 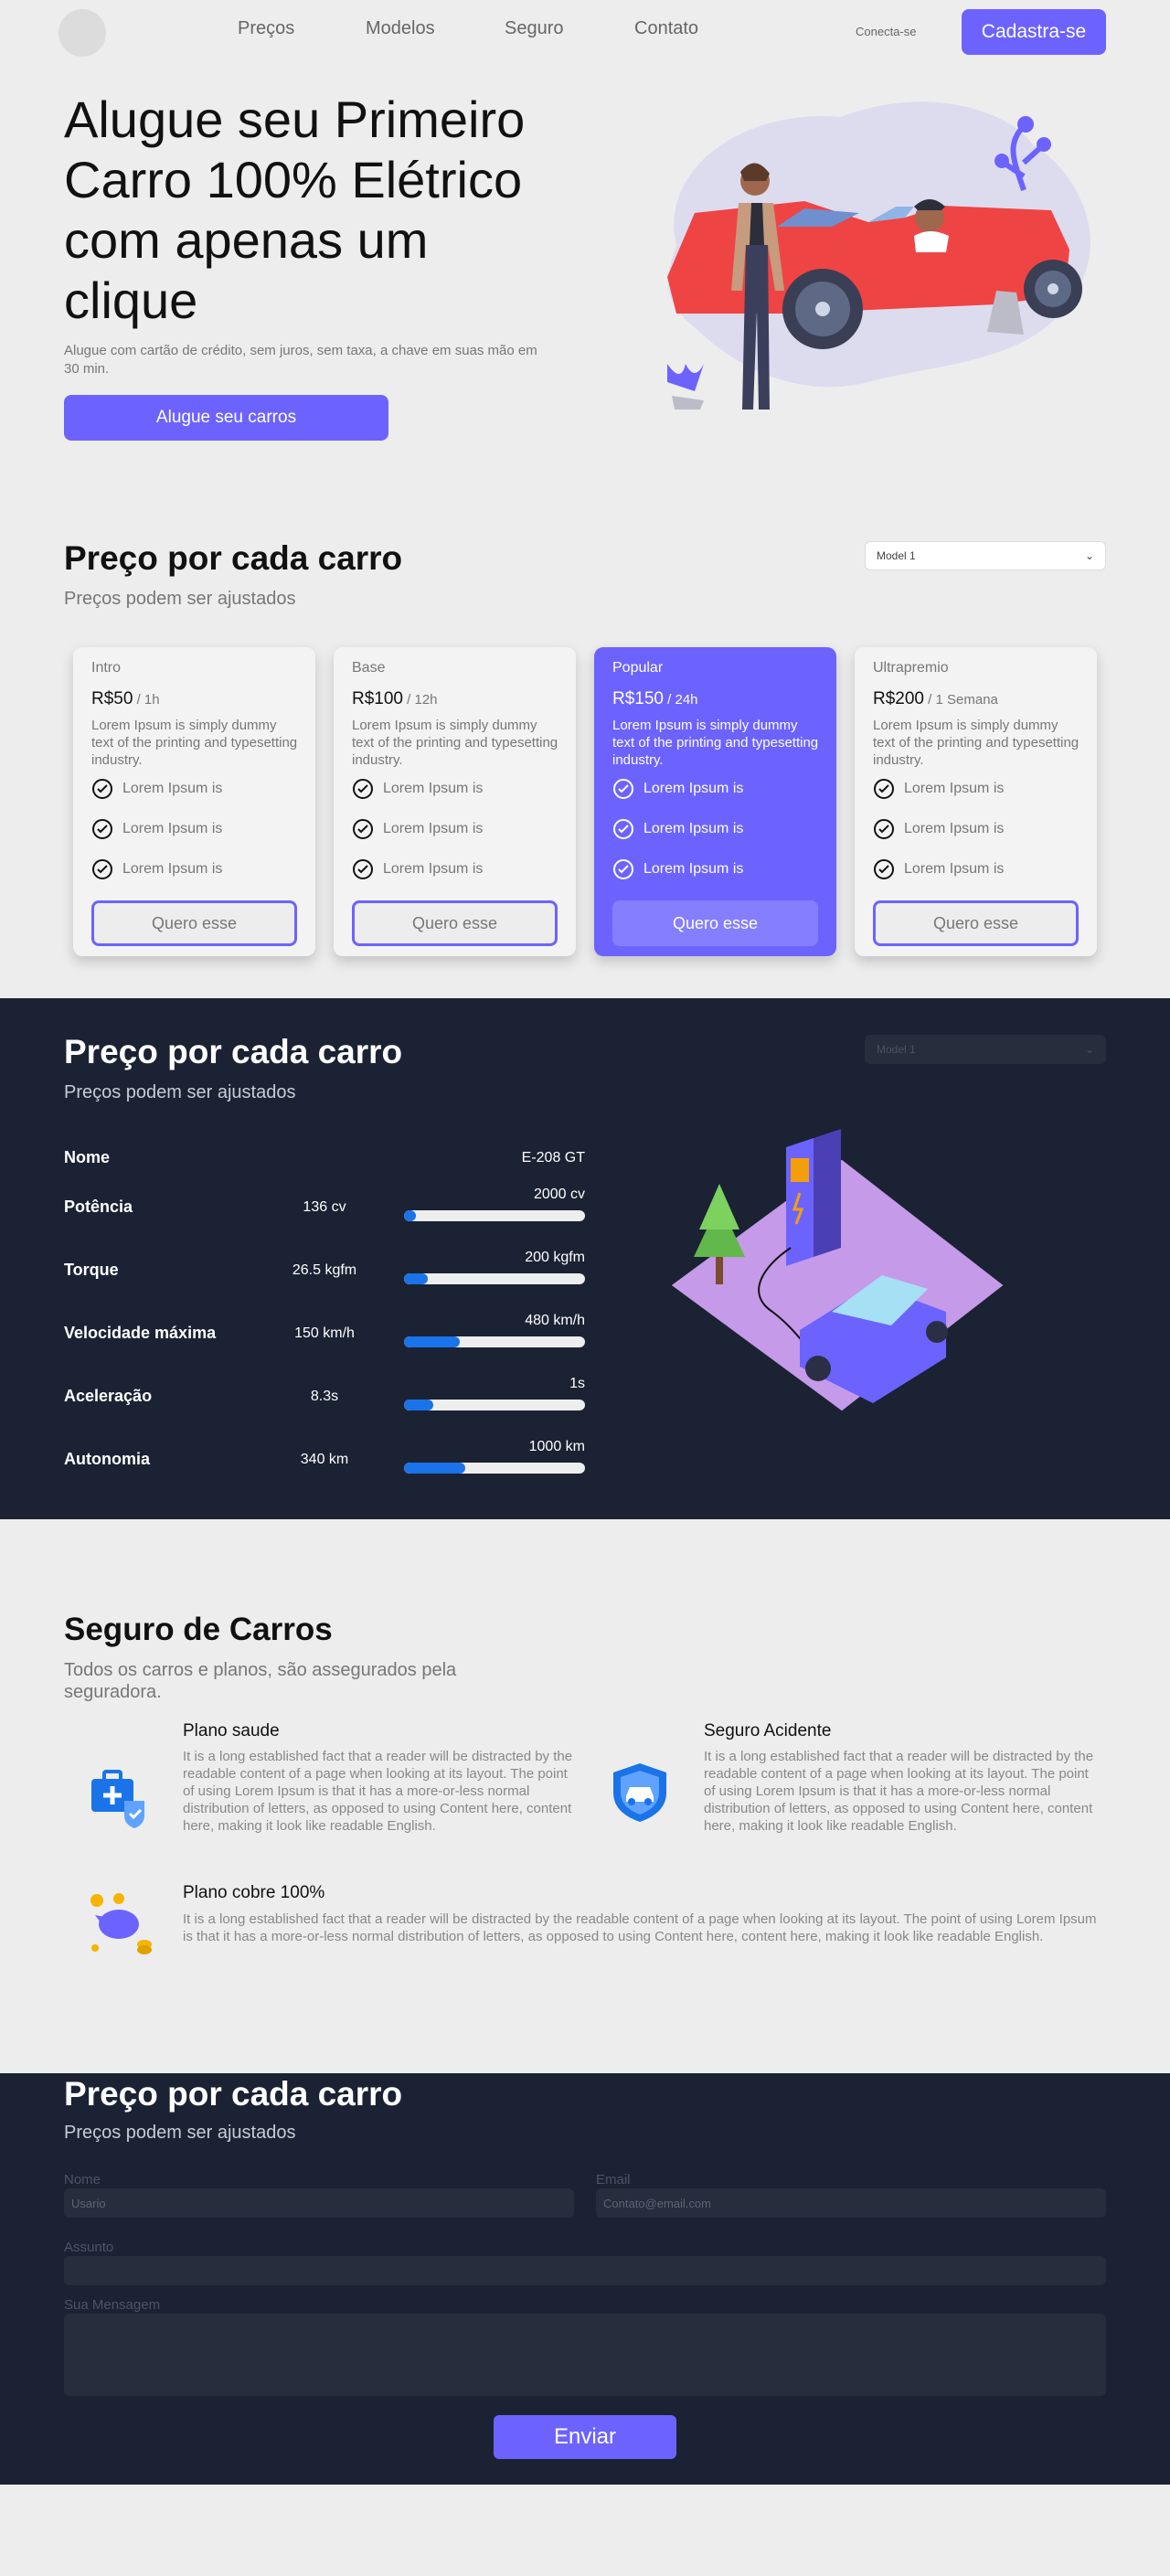 I want to click on card-price: R$100 / 12h, so click(x=395, y=699).